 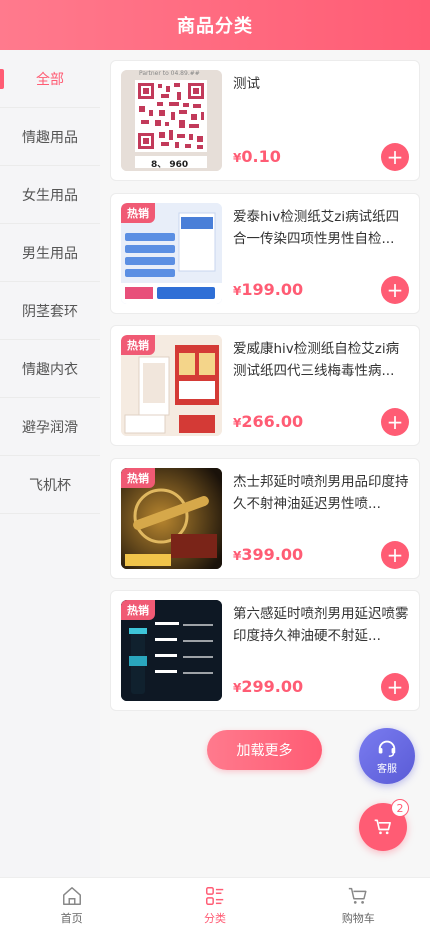 I want to click on product-card: Partner to 04.89.## 8、 960 测试 ¥0.10 +, so click(x=265, y=120).